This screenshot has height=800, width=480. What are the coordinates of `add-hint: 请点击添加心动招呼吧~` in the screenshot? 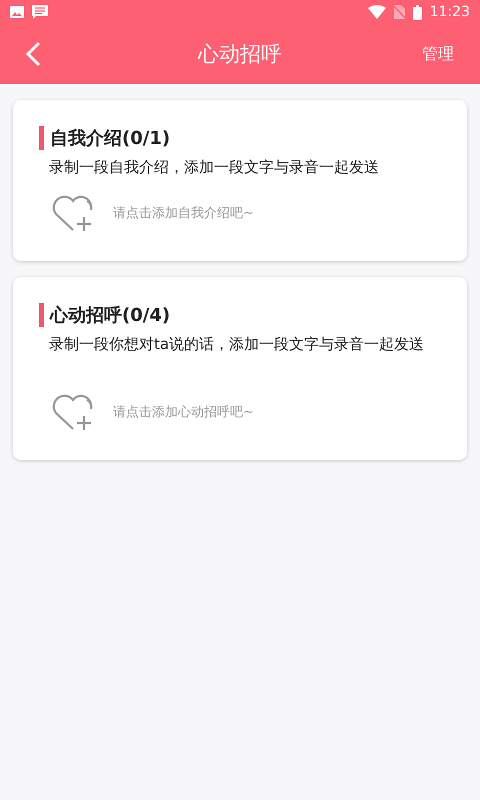 It's located at (183, 412).